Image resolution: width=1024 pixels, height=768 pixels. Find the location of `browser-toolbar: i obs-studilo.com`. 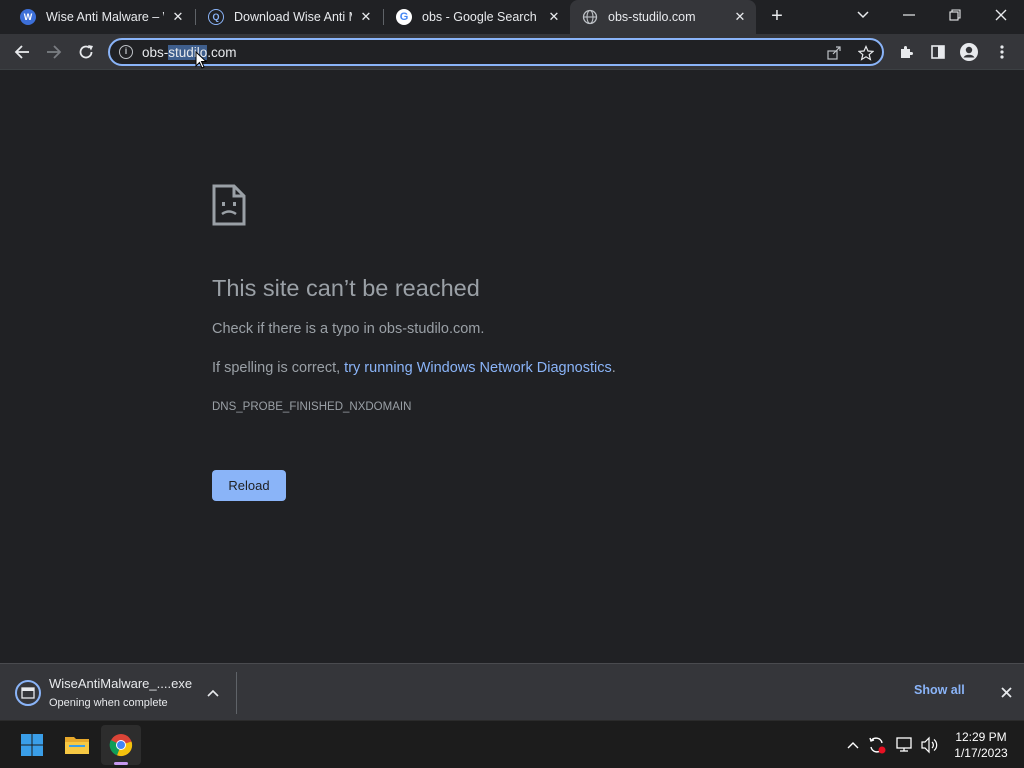

browser-toolbar: i obs-studilo.com is located at coordinates (512, 52).